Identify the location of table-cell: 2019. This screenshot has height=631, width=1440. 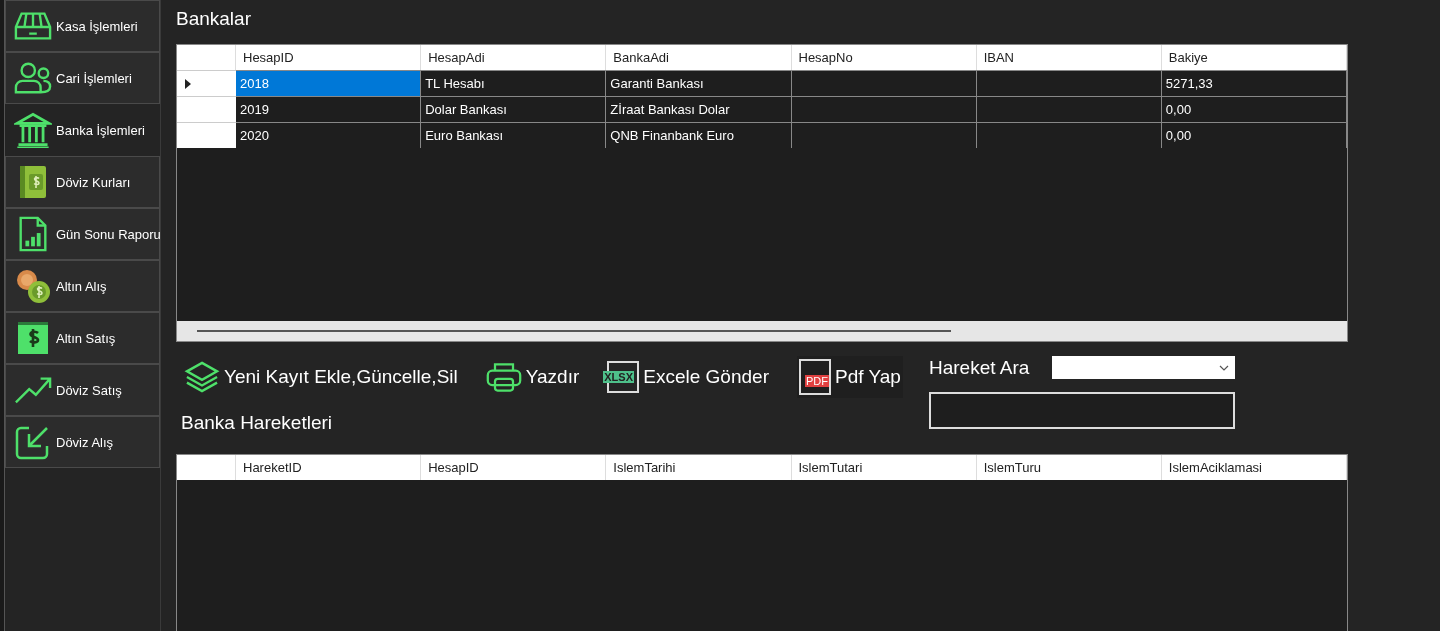
(329, 109).